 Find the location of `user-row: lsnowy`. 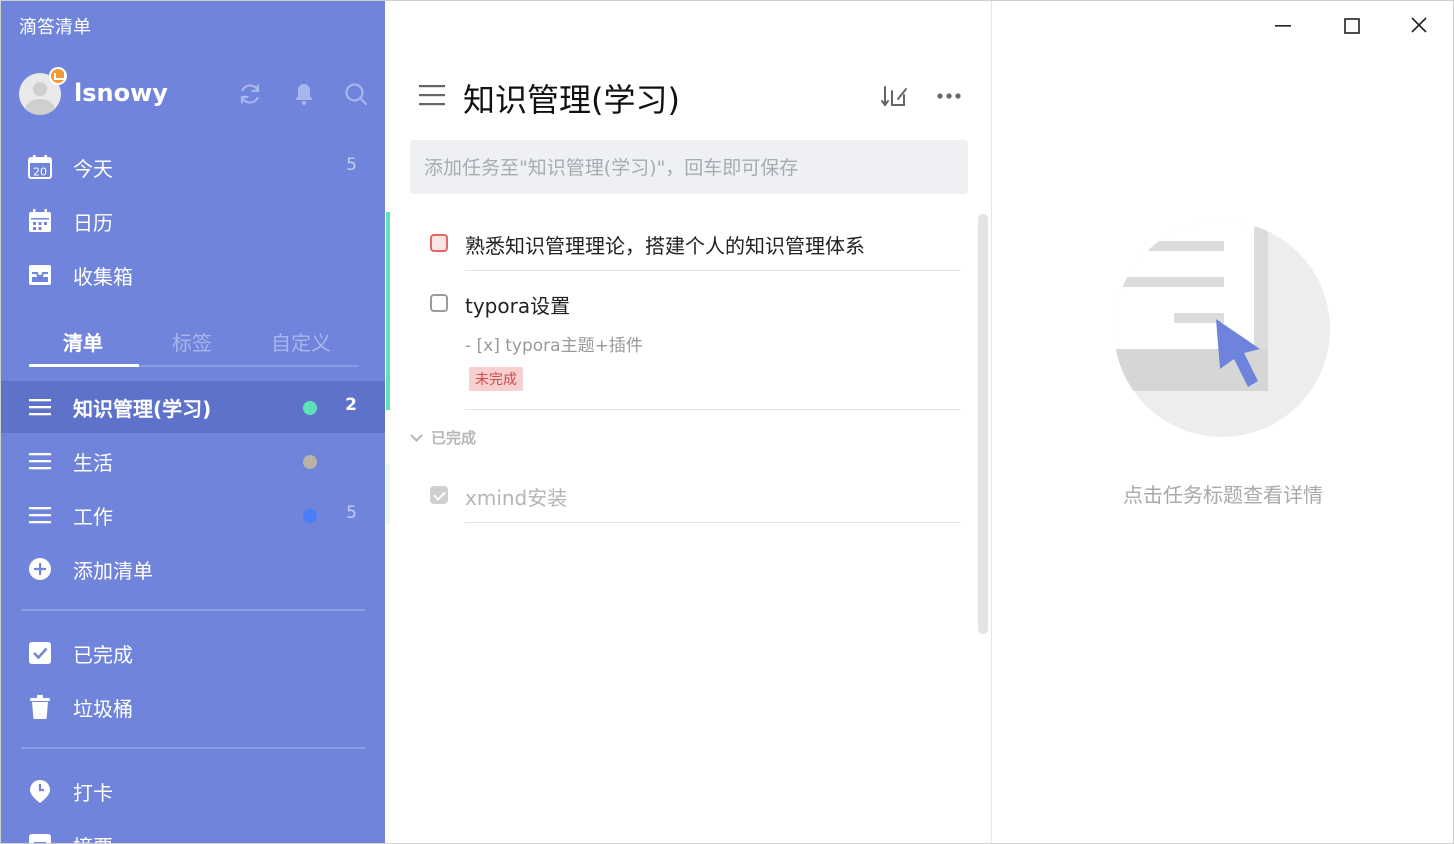

user-row: lsnowy is located at coordinates (199, 93).